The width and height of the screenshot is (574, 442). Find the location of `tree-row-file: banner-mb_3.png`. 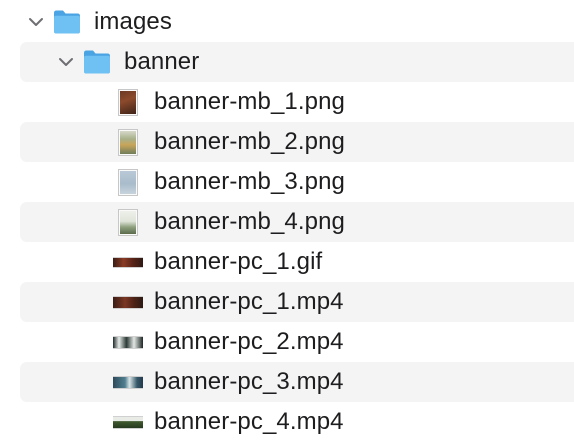

tree-row-file: banner-mb_3.png is located at coordinates (297, 182).